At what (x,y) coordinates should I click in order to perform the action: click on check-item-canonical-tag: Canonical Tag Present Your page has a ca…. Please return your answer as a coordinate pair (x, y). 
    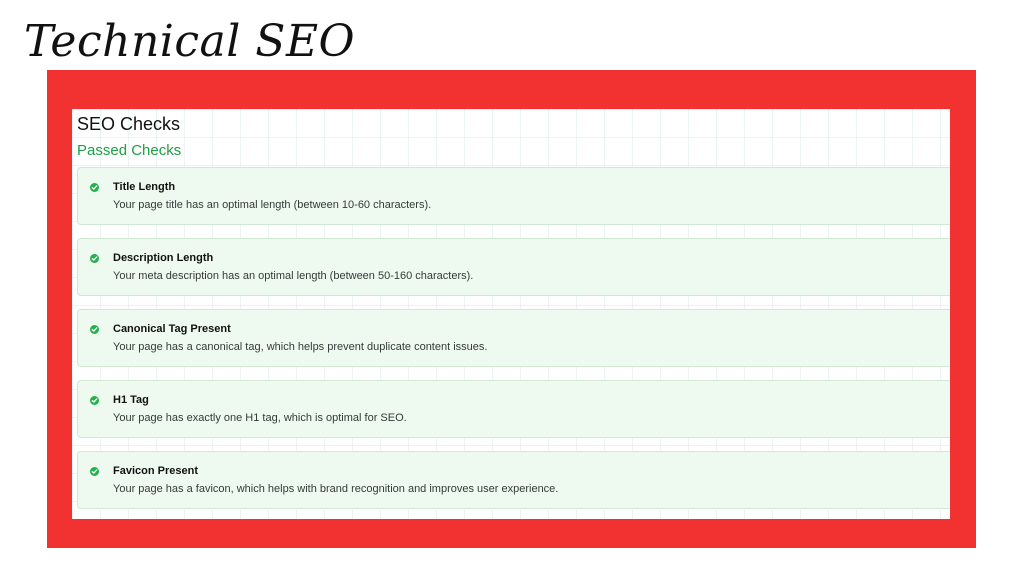
    Looking at the image, I should click on (513, 338).